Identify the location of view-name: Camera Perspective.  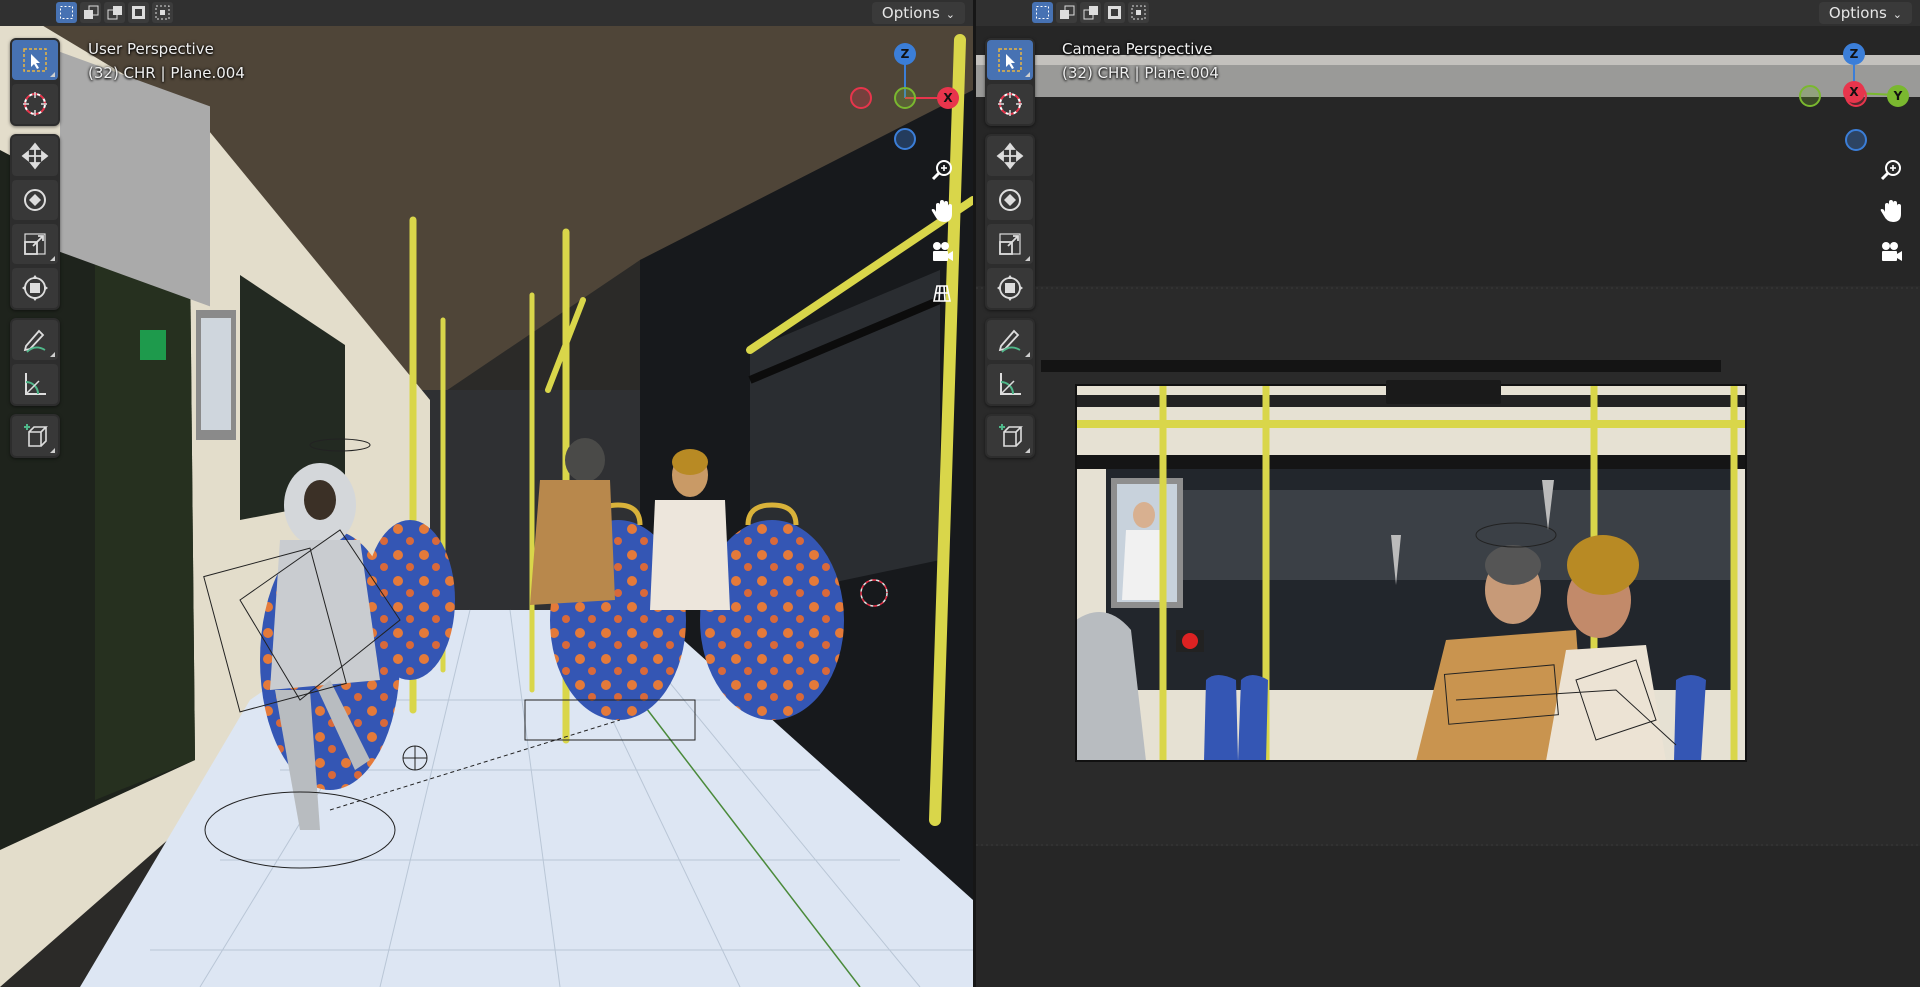
(1137, 49).